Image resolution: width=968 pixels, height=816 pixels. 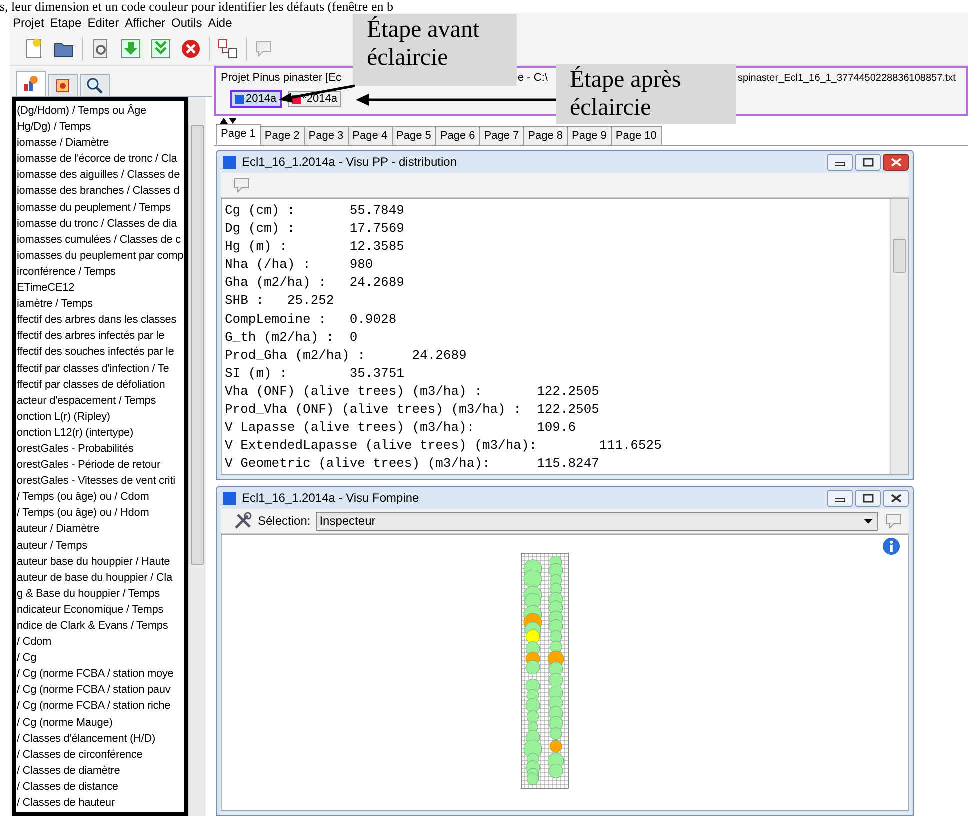 I want to click on list-item: / Classes de diamètre, so click(x=100, y=770).